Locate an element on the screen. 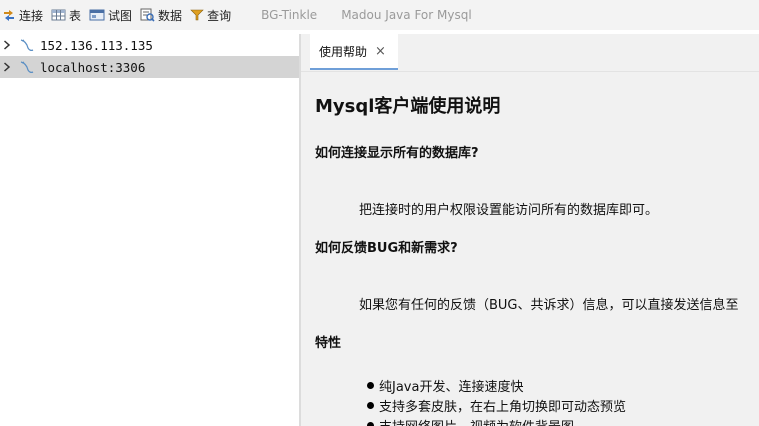 The height and width of the screenshot is (426, 759). table-button: 表 is located at coordinates (66, 15).